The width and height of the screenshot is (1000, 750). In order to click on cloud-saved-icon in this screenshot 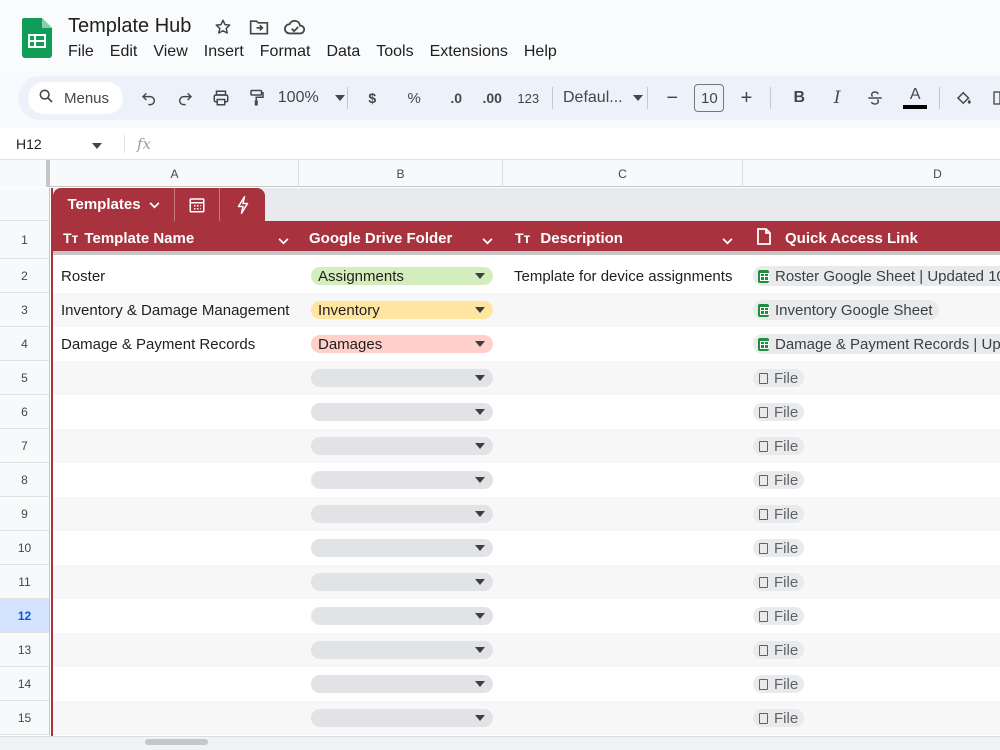, I will do `click(295, 27)`.